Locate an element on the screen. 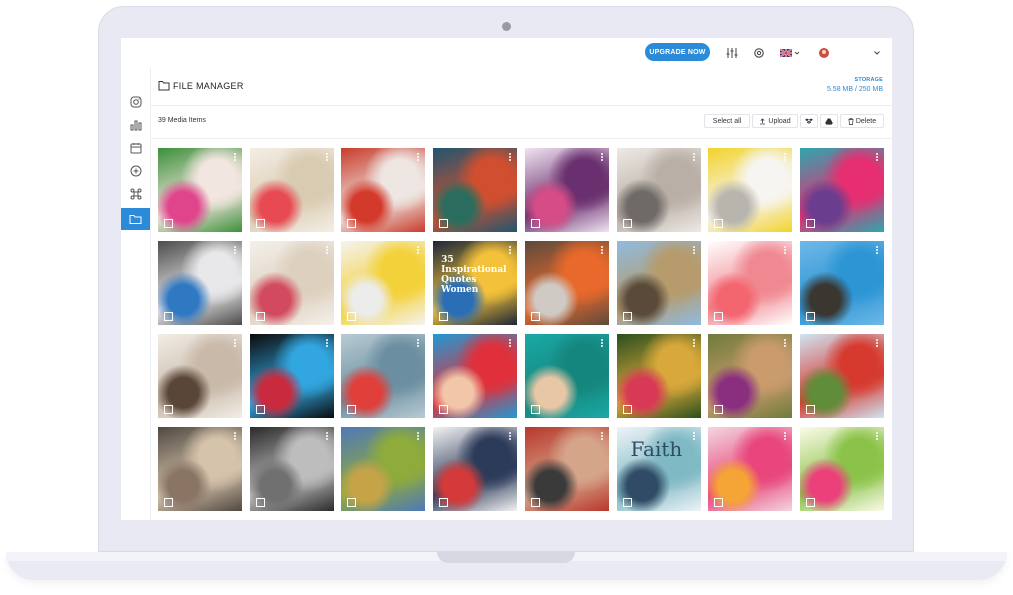 The height and width of the screenshot is (595, 1013). sliders-icon is located at coordinates (732, 53).